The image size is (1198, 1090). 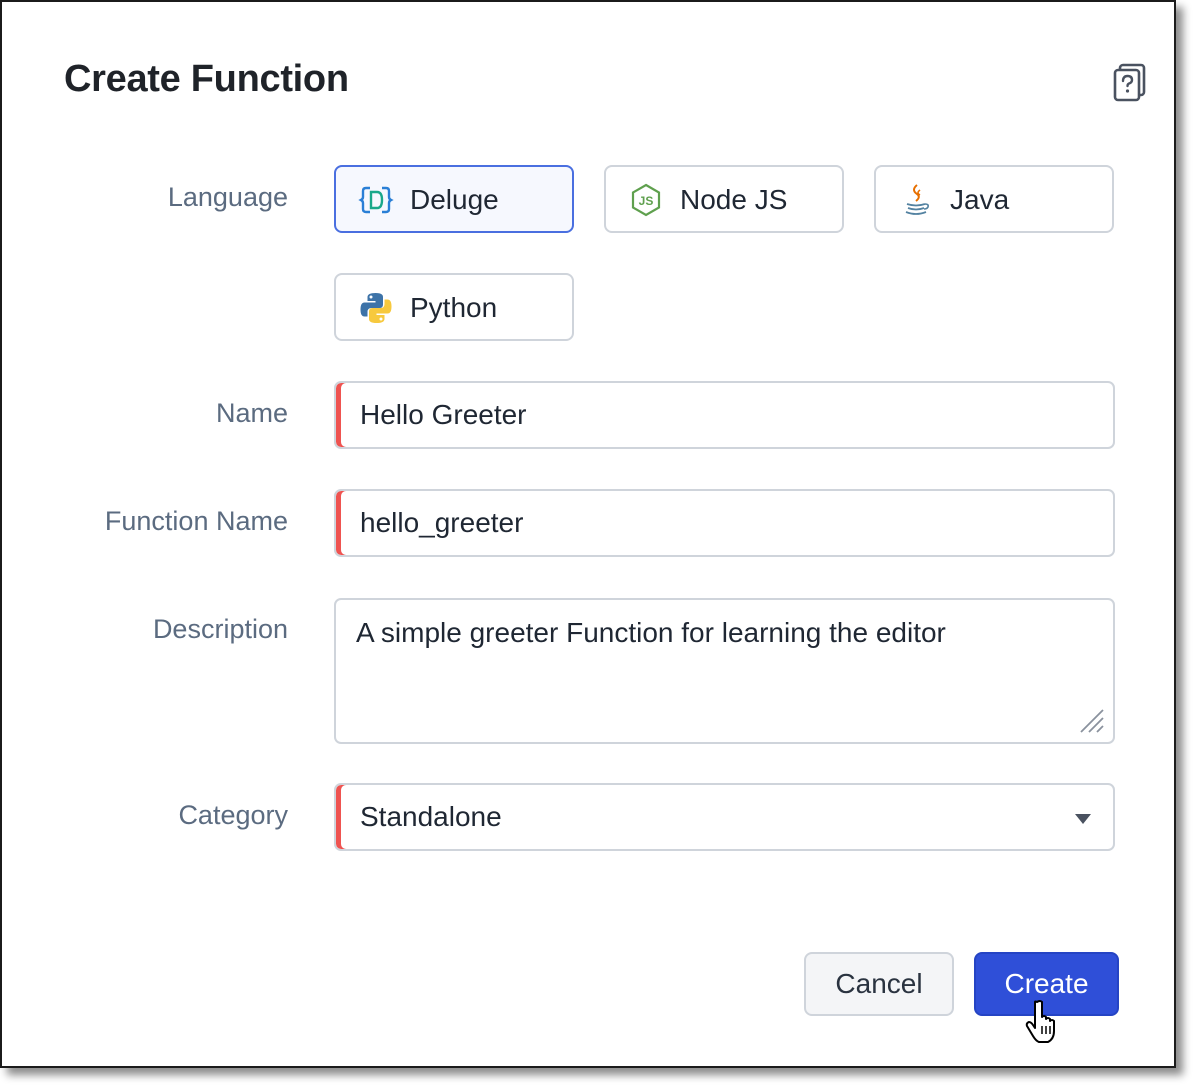 I want to click on language-label: Language, so click(x=227, y=197).